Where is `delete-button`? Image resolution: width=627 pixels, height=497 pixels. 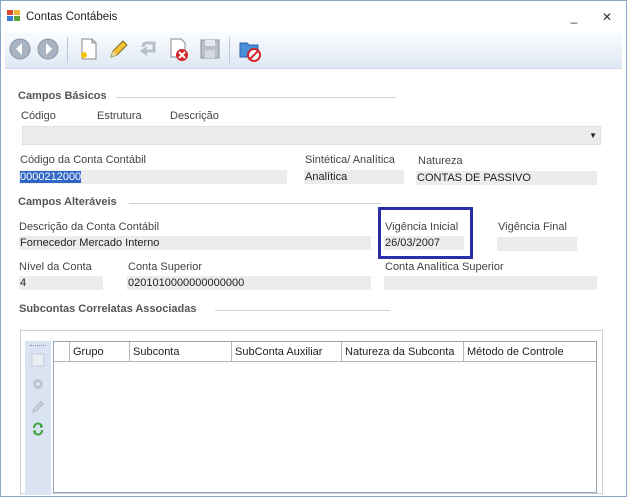
delete-button is located at coordinates (178, 49).